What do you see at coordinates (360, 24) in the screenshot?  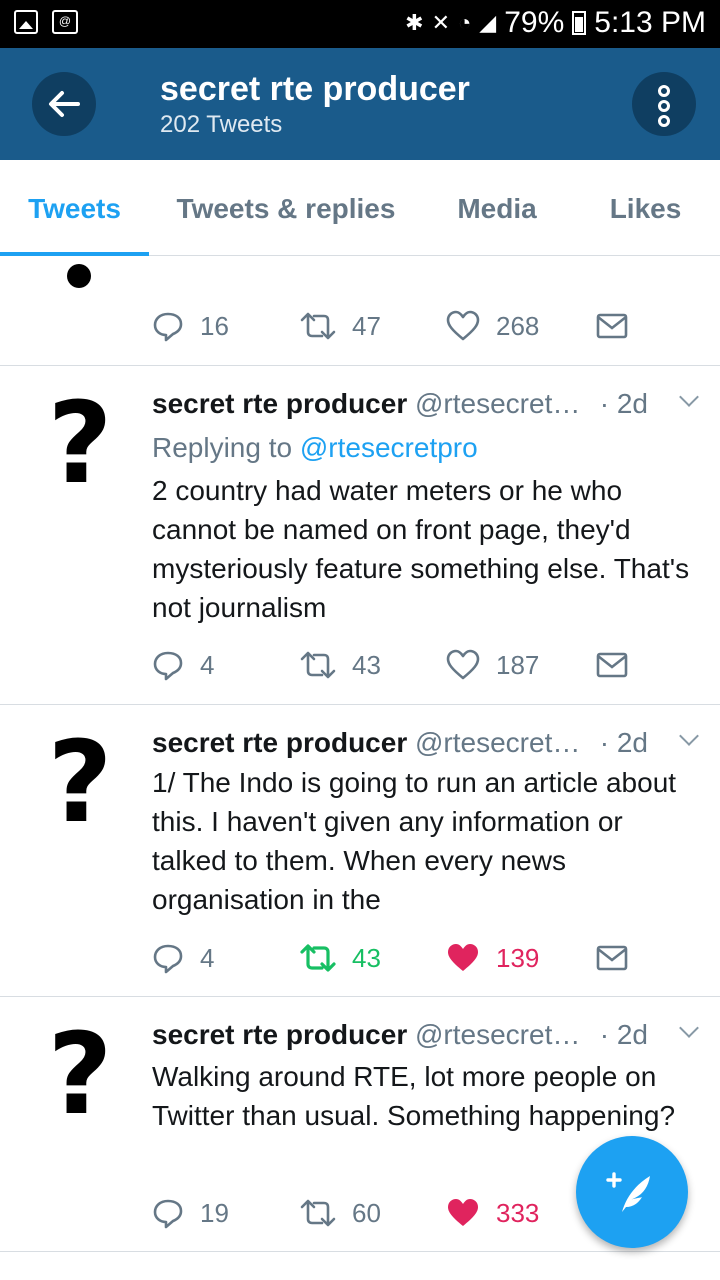 I see `status-bar: @ ✱ ✕ ◔ ◢ 79% 5:13 PM` at bounding box center [360, 24].